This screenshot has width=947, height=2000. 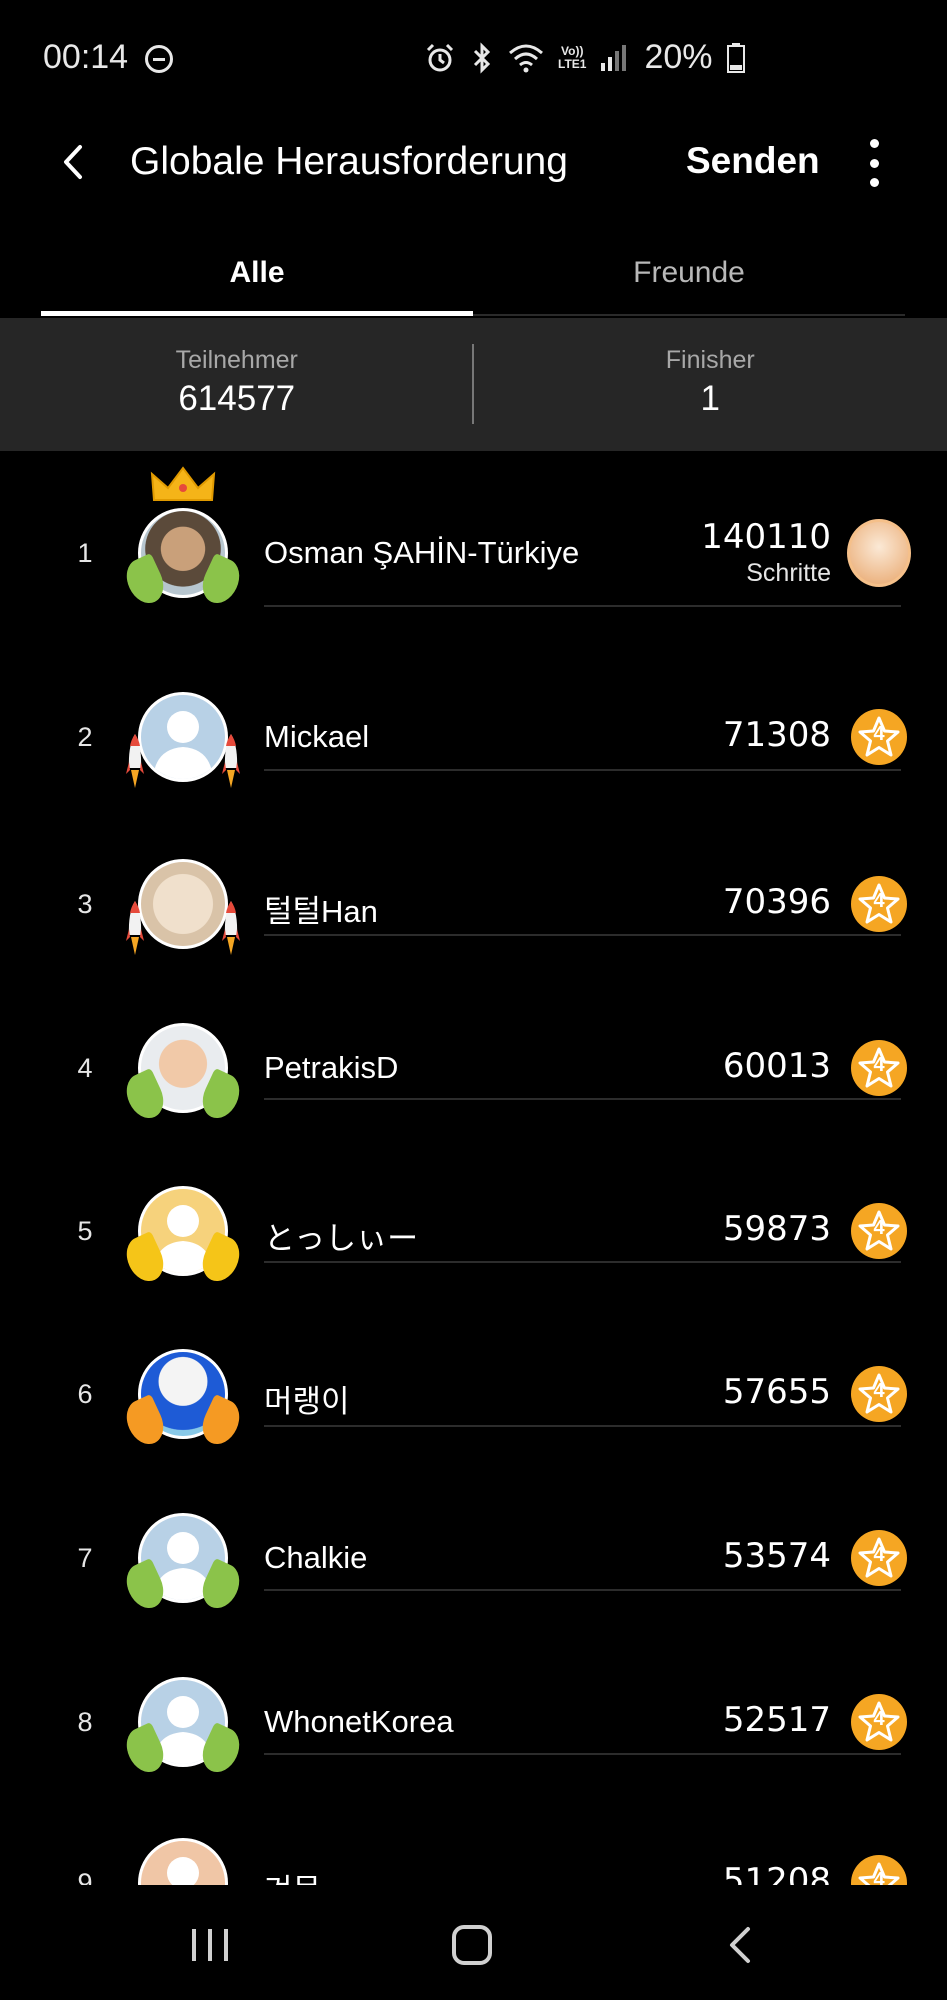 I want to click on status-time: 00:14, so click(x=86, y=57).